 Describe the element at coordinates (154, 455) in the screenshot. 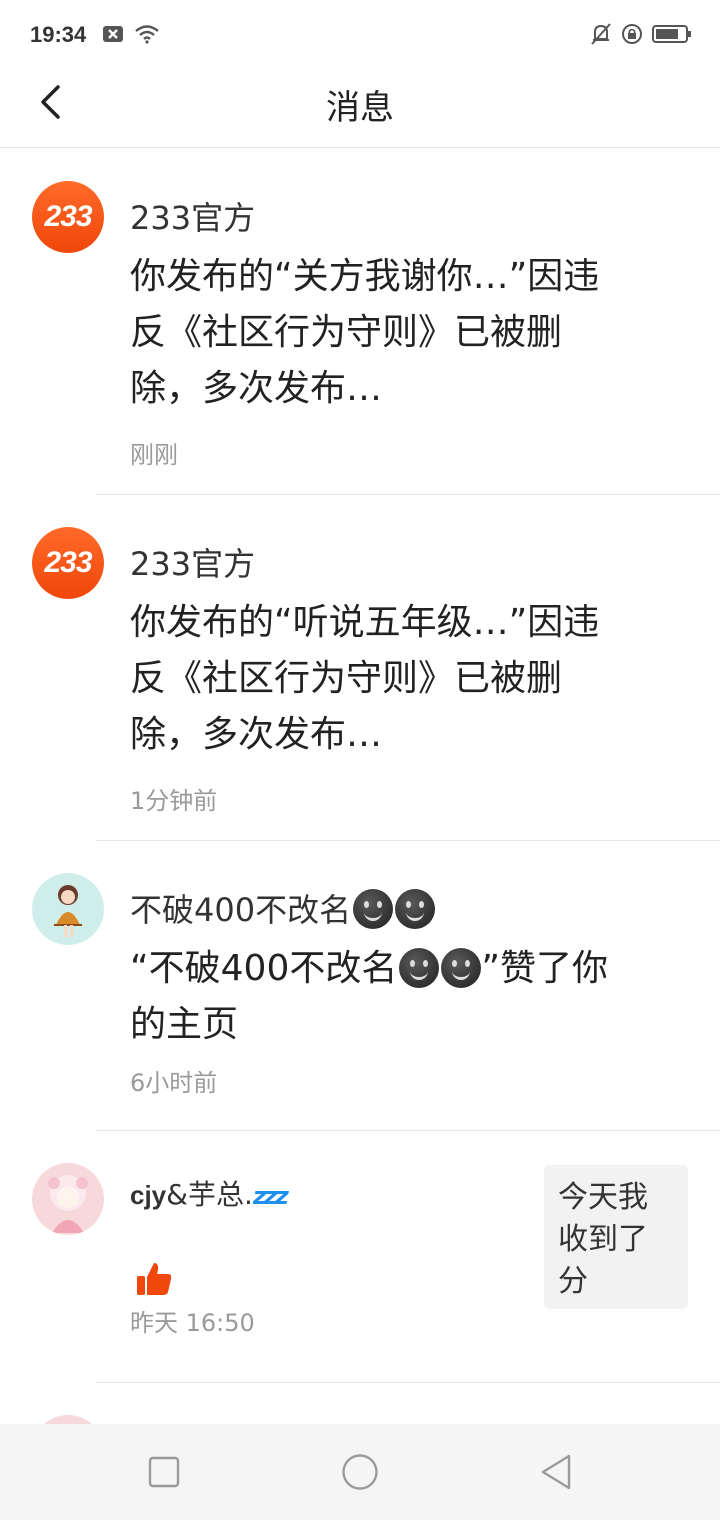

I see `message-time: 刚刚` at that location.